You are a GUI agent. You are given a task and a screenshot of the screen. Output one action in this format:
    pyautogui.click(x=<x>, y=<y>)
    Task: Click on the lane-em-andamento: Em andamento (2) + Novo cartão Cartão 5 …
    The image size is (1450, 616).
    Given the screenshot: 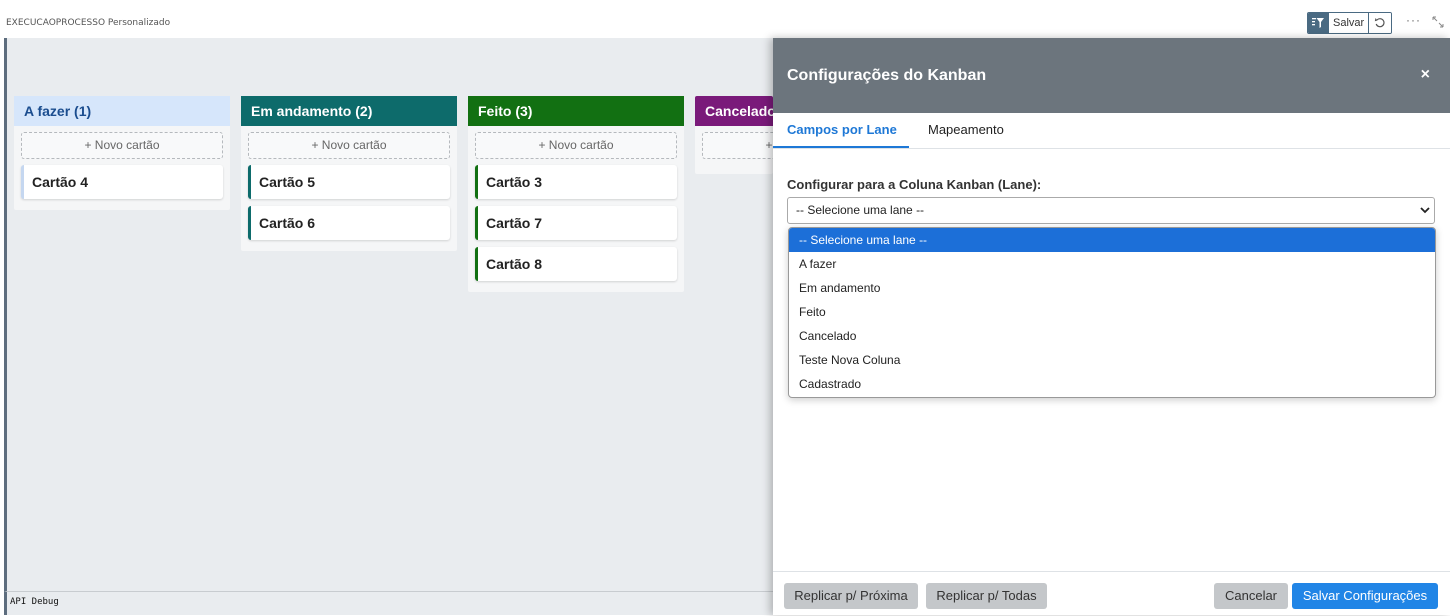 What is the action you would take?
    pyautogui.click(x=349, y=173)
    